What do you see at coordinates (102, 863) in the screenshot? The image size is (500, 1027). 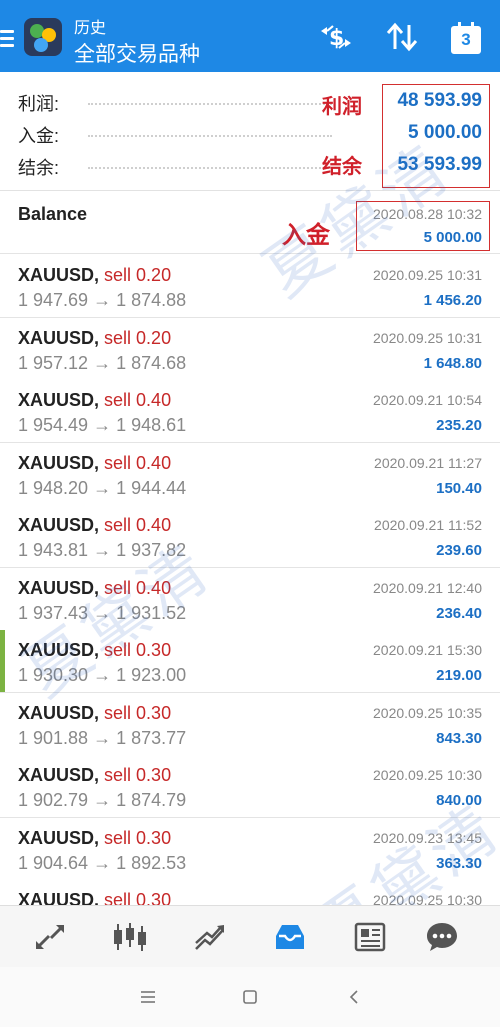 I see `trade-prices: 1 904.64 → 1 892.53` at bounding box center [102, 863].